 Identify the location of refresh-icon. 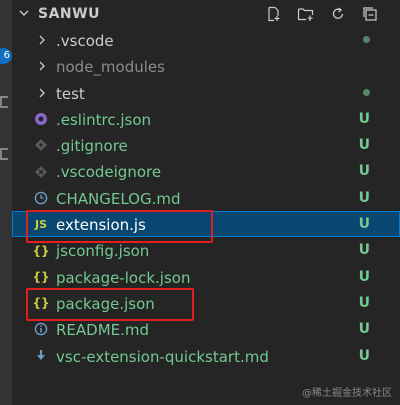
(338, 14).